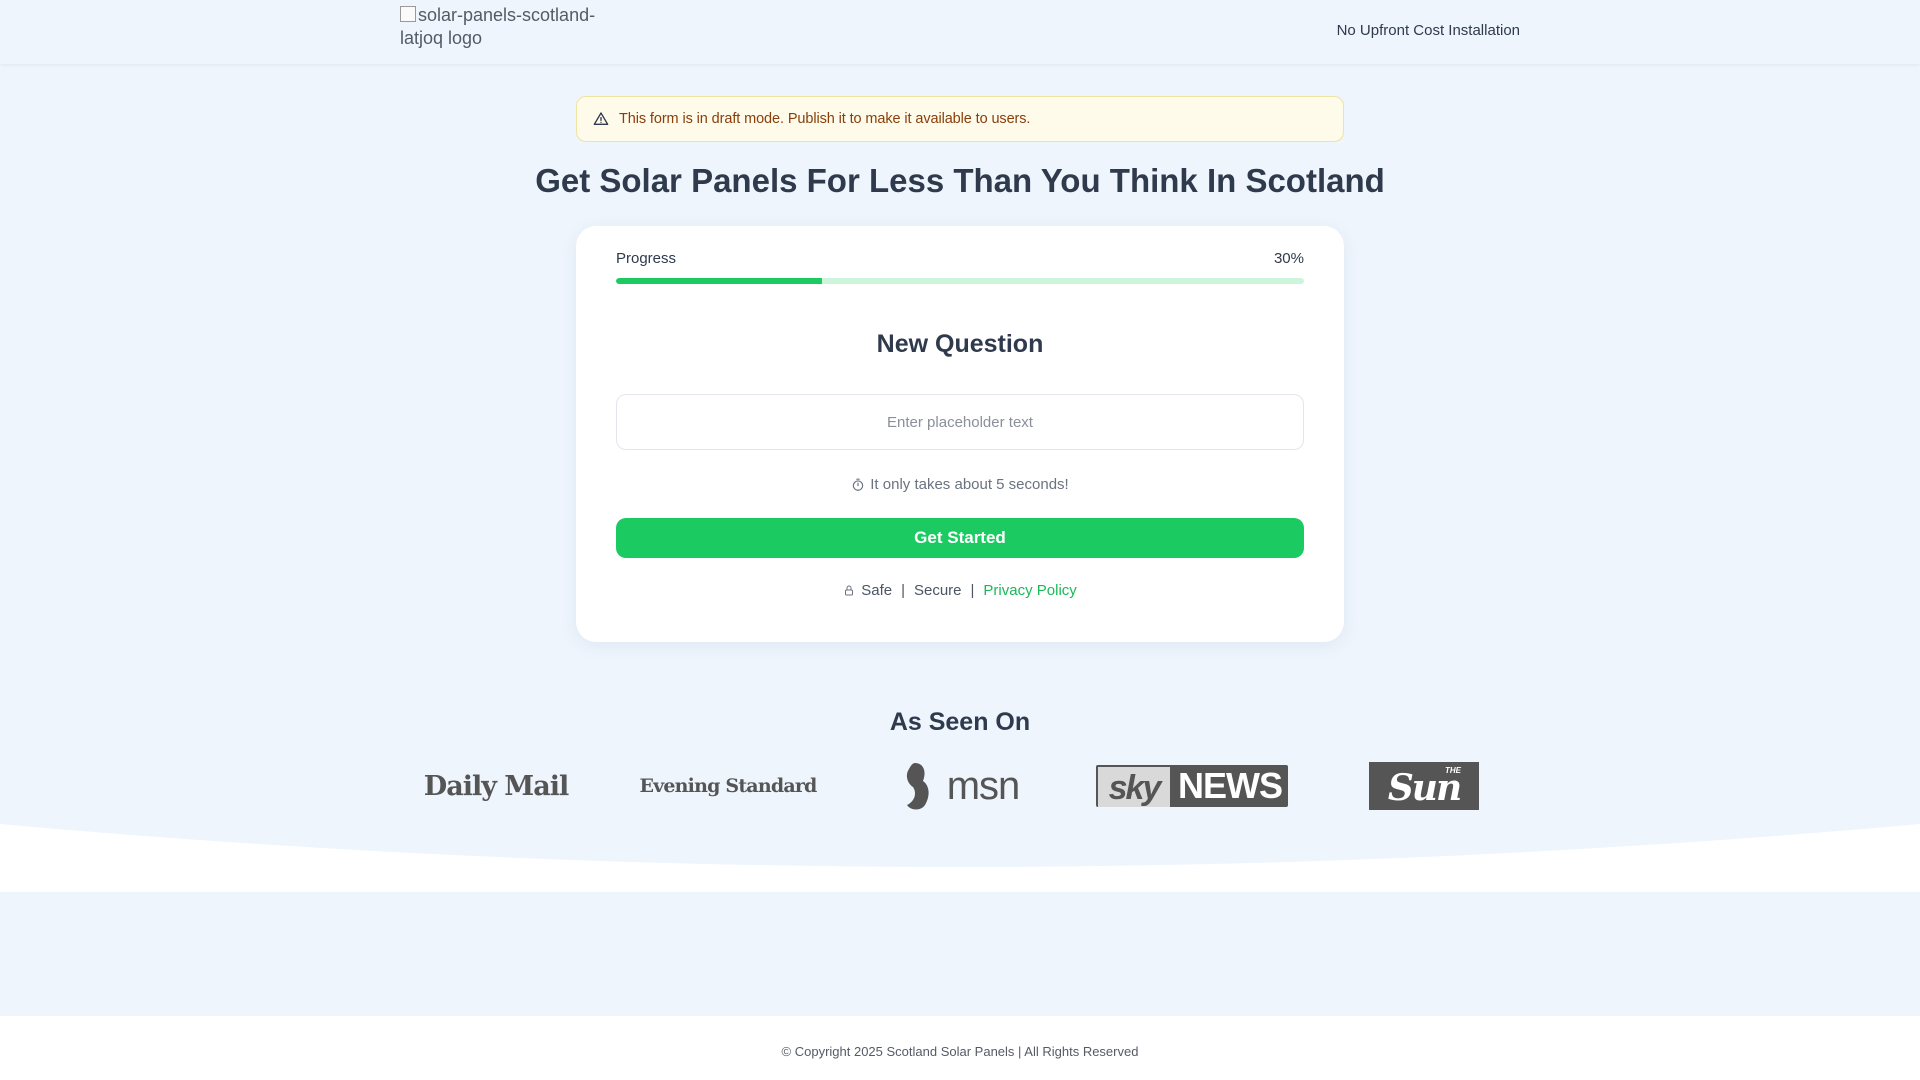 This screenshot has height=1080, width=1920. What do you see at coordinates (1230, 785) in the screenshot?
I see `news-wordmark: NEWS` at bounding box center [1230, 785].